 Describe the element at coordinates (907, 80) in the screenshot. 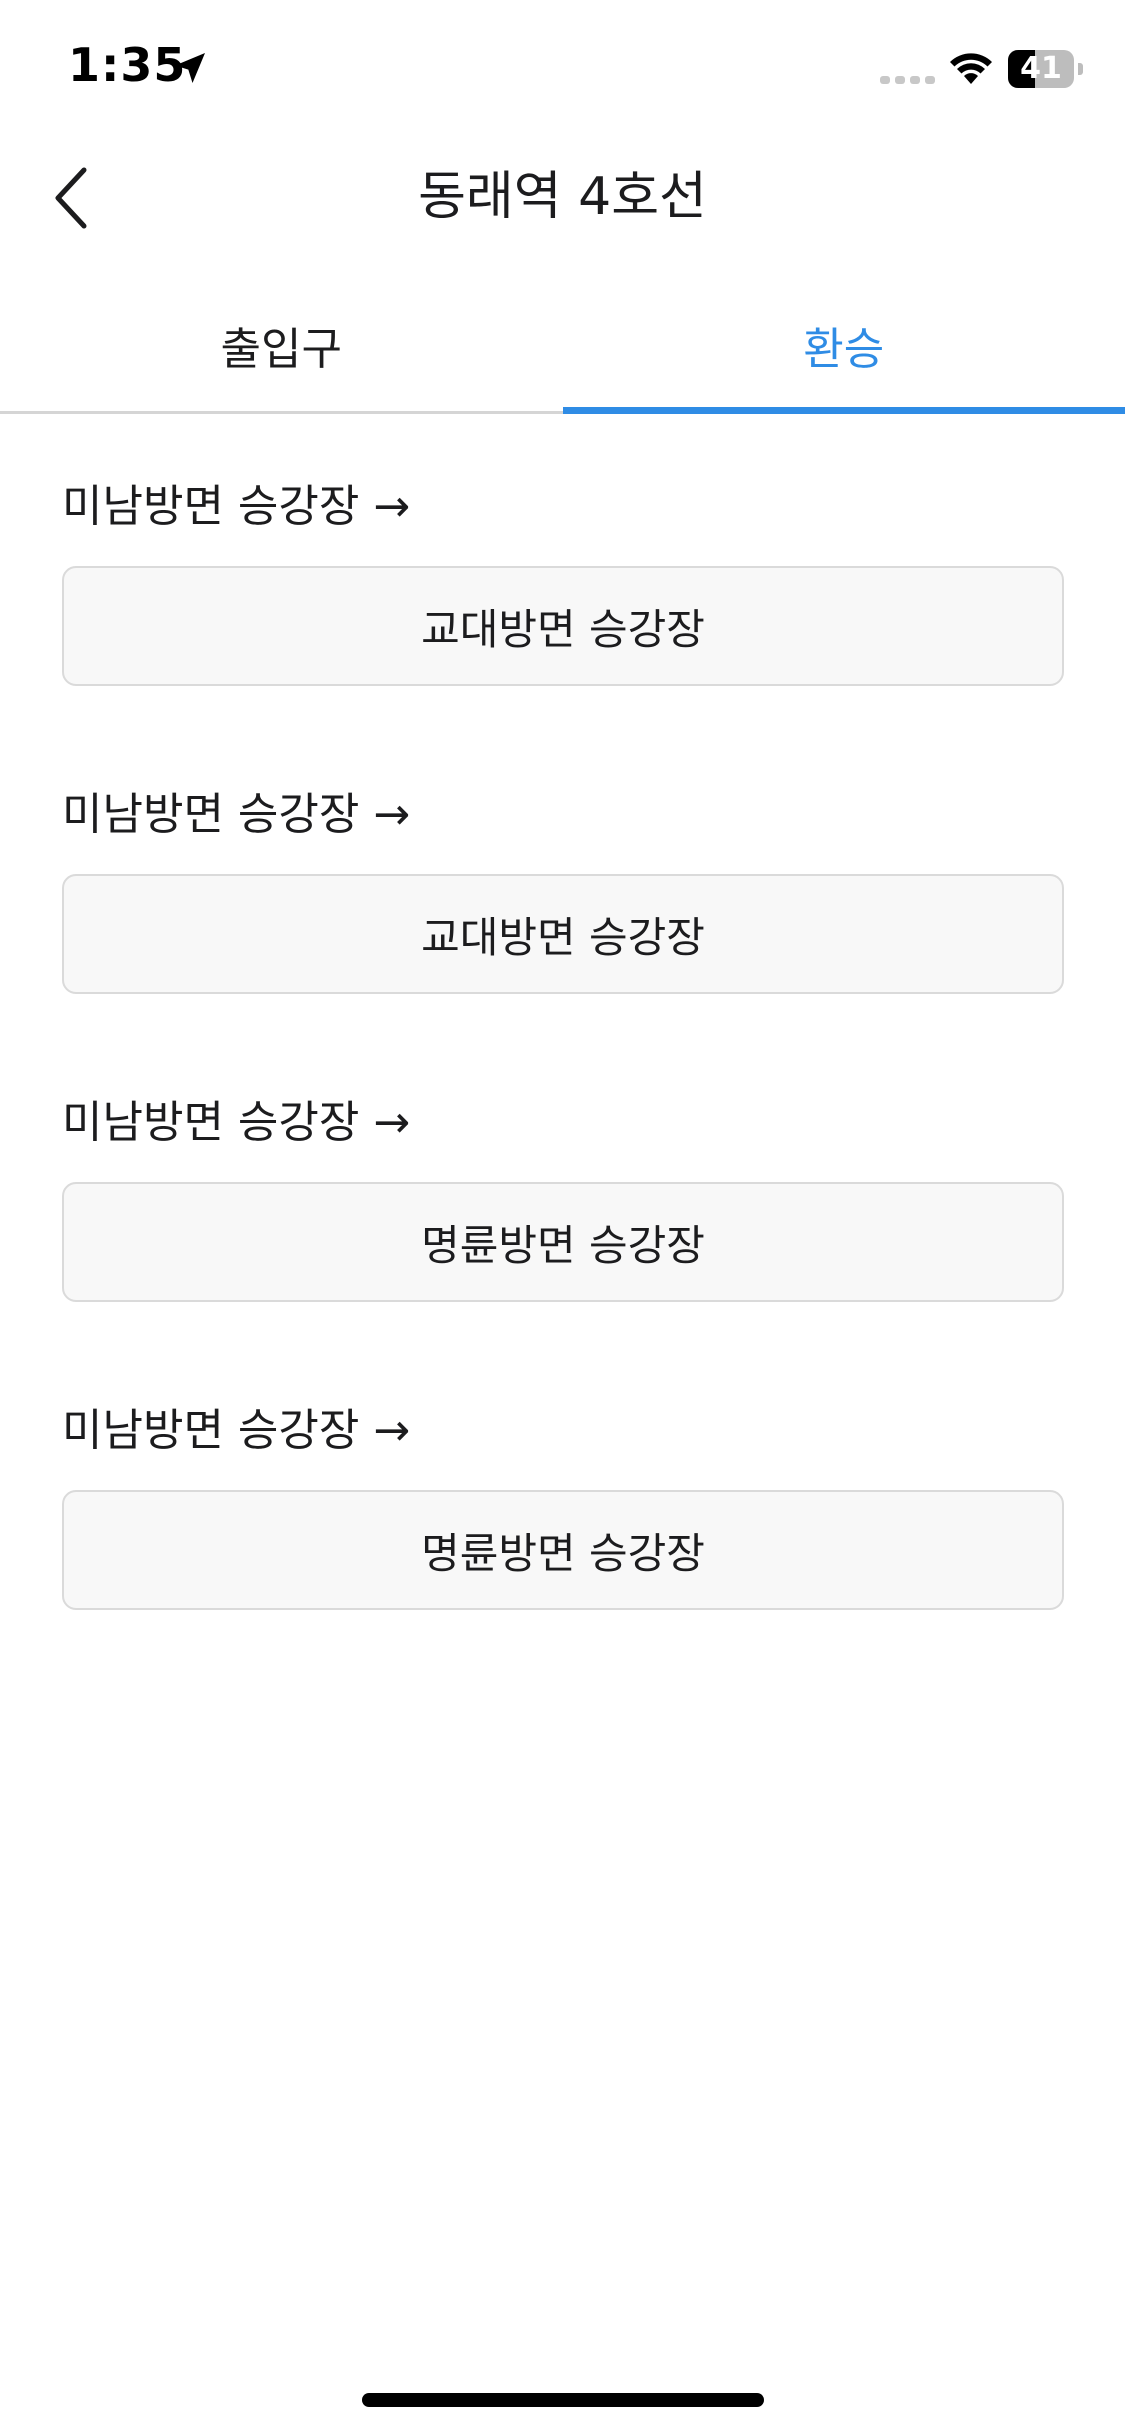

I see `cellular-signal-icon` at that location.